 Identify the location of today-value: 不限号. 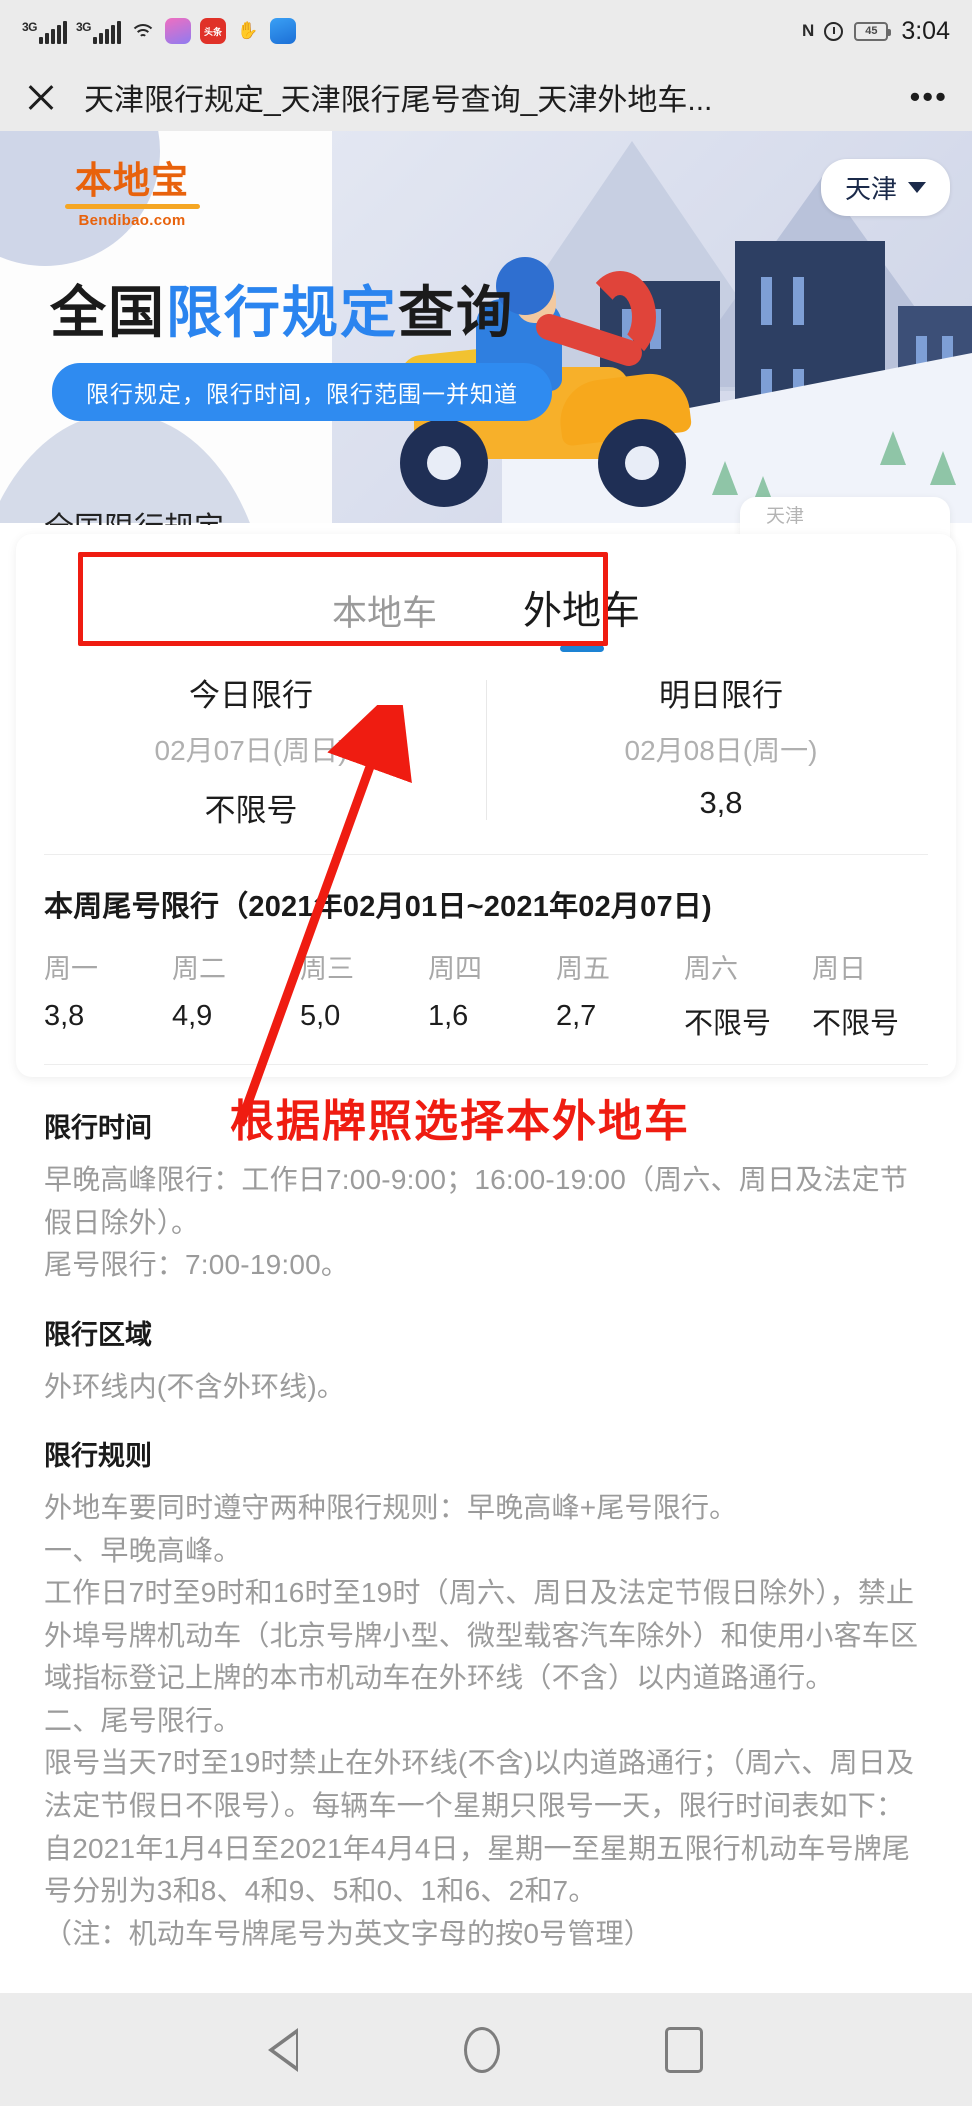
(251, 810).